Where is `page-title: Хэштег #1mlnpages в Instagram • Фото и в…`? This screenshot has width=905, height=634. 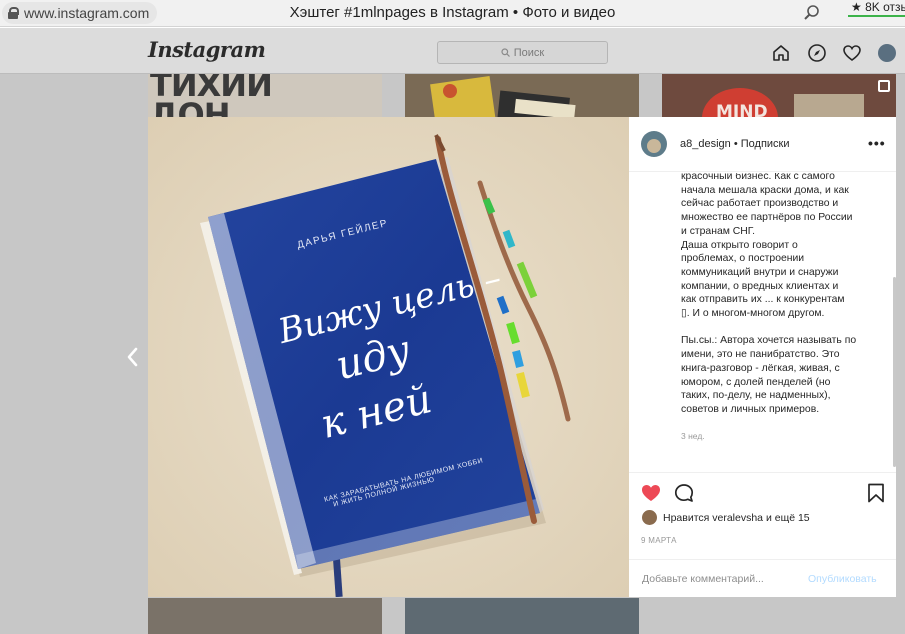
page-title: Хэштег #1mlnpages в Instagram • Фото и в… is located at coordinates (452, 12).